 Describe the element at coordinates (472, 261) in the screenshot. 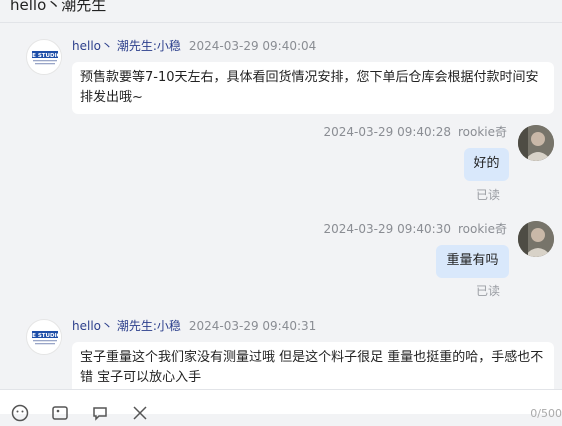

I see `message-bubble: 重量有吗` at that location.